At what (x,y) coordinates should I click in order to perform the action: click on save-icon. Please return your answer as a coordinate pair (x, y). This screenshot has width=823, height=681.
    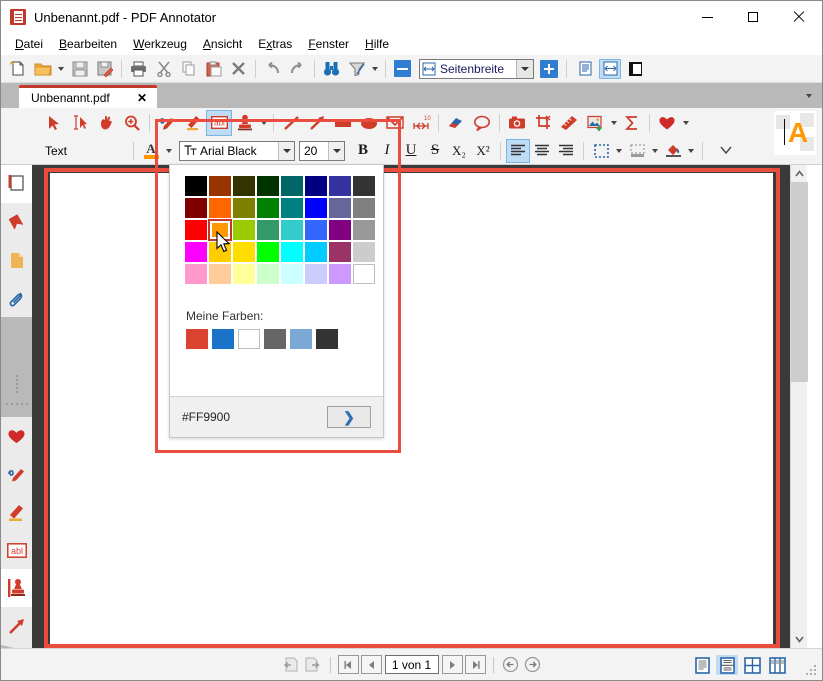
    Looking at the image, I should click on (79, 69).